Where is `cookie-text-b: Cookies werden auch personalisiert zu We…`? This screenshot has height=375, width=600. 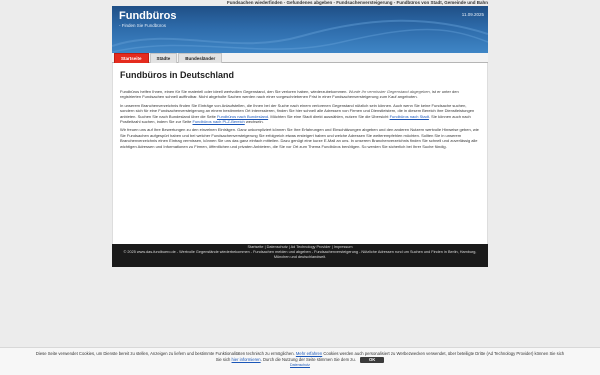
cookie-text-b: Cookies werden auch personalisiert zu We… is located at coordinates (444, 353).